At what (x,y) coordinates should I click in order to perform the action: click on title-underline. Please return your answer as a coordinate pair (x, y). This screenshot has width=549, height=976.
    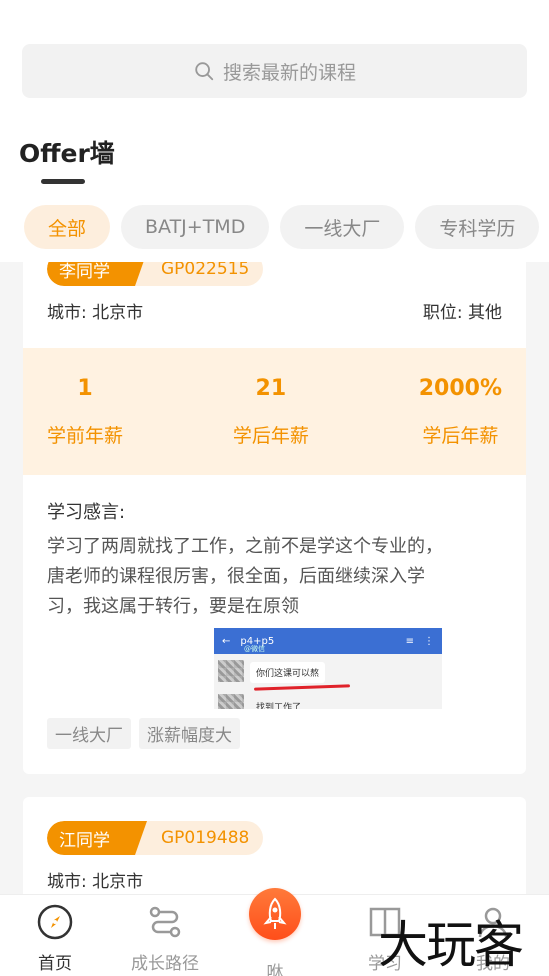
    Looking at the image, I should click on (63, 181).